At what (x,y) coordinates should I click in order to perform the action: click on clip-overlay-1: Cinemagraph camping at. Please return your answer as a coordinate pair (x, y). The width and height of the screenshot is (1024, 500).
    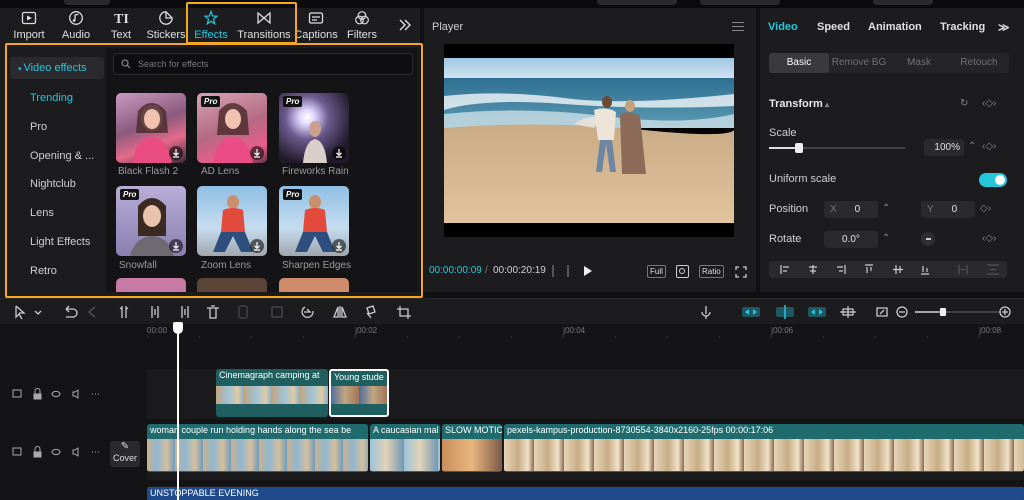
    Looking at the image, I should click on (272, 393).